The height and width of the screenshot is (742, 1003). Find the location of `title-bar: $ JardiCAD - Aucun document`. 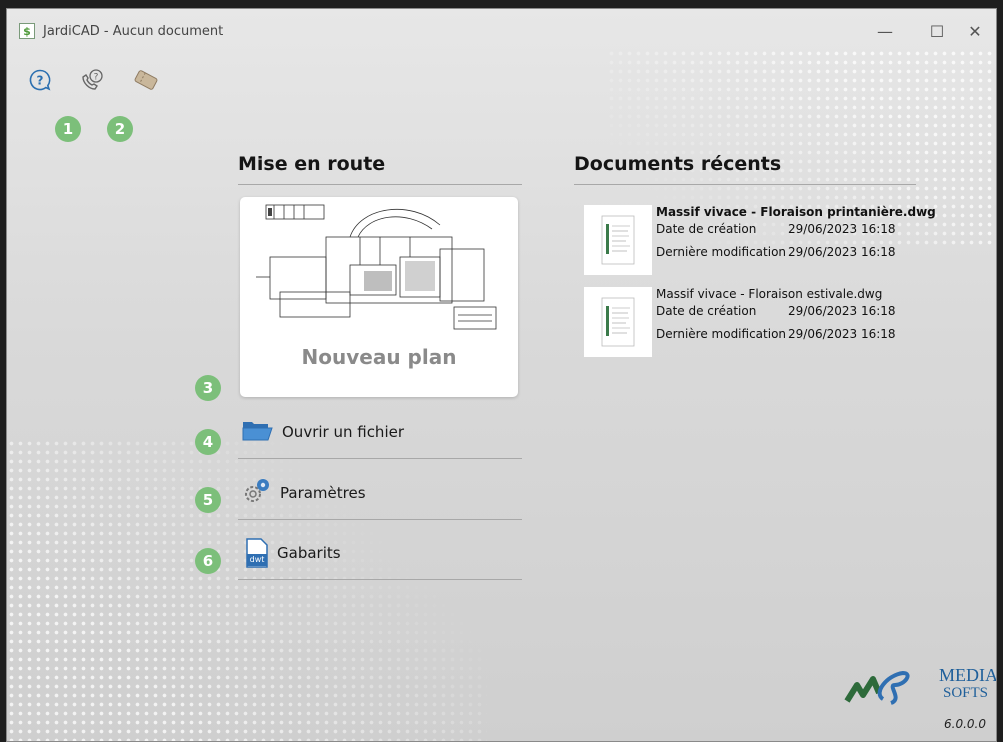

title-bar: $ JardiCAD - Aucun document is located at coordinates (501, 31).